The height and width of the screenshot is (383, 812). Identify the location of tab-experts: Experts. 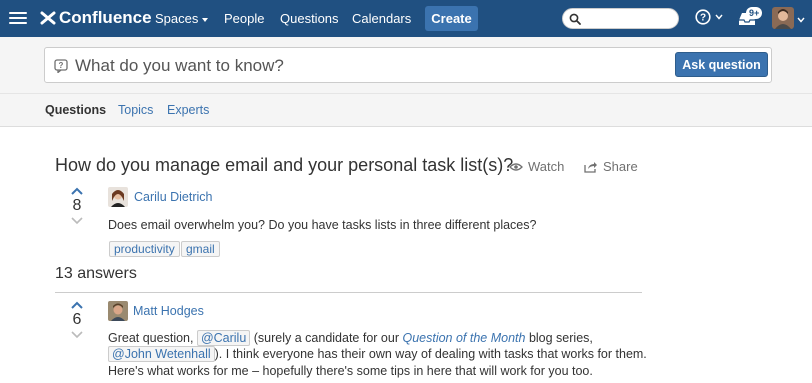
(188, 110).